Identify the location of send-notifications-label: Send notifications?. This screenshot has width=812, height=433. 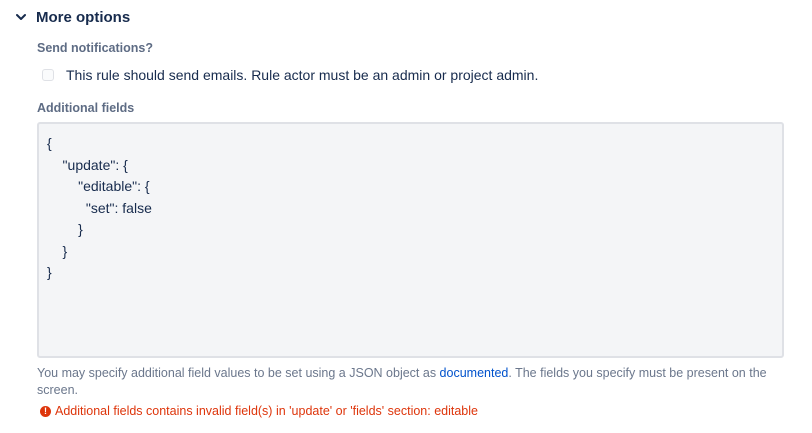
(95, 48).